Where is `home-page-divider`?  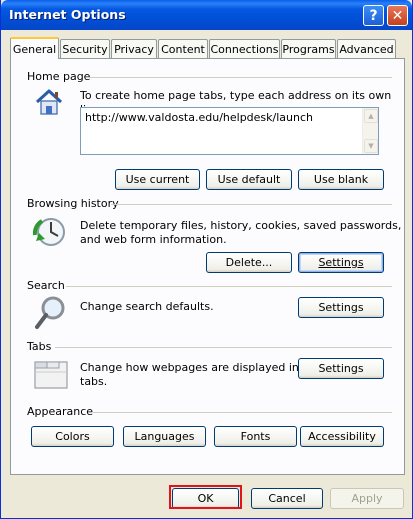 home-page-divider is located at coordinates (239, 77).